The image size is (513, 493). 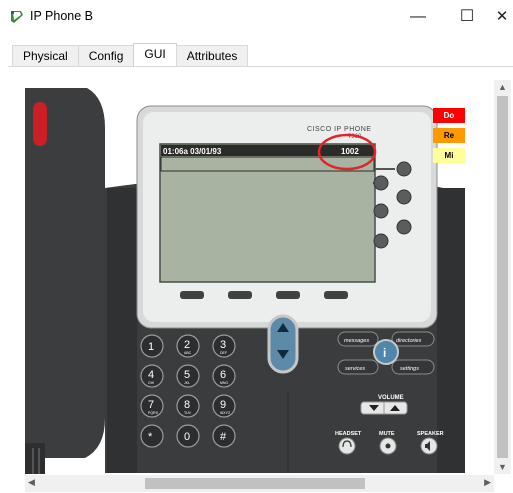 What do you see at coordinates (188, 413) in the screenshot?
I see `keypad-letters: TUV` at bounding box center [188, 413].